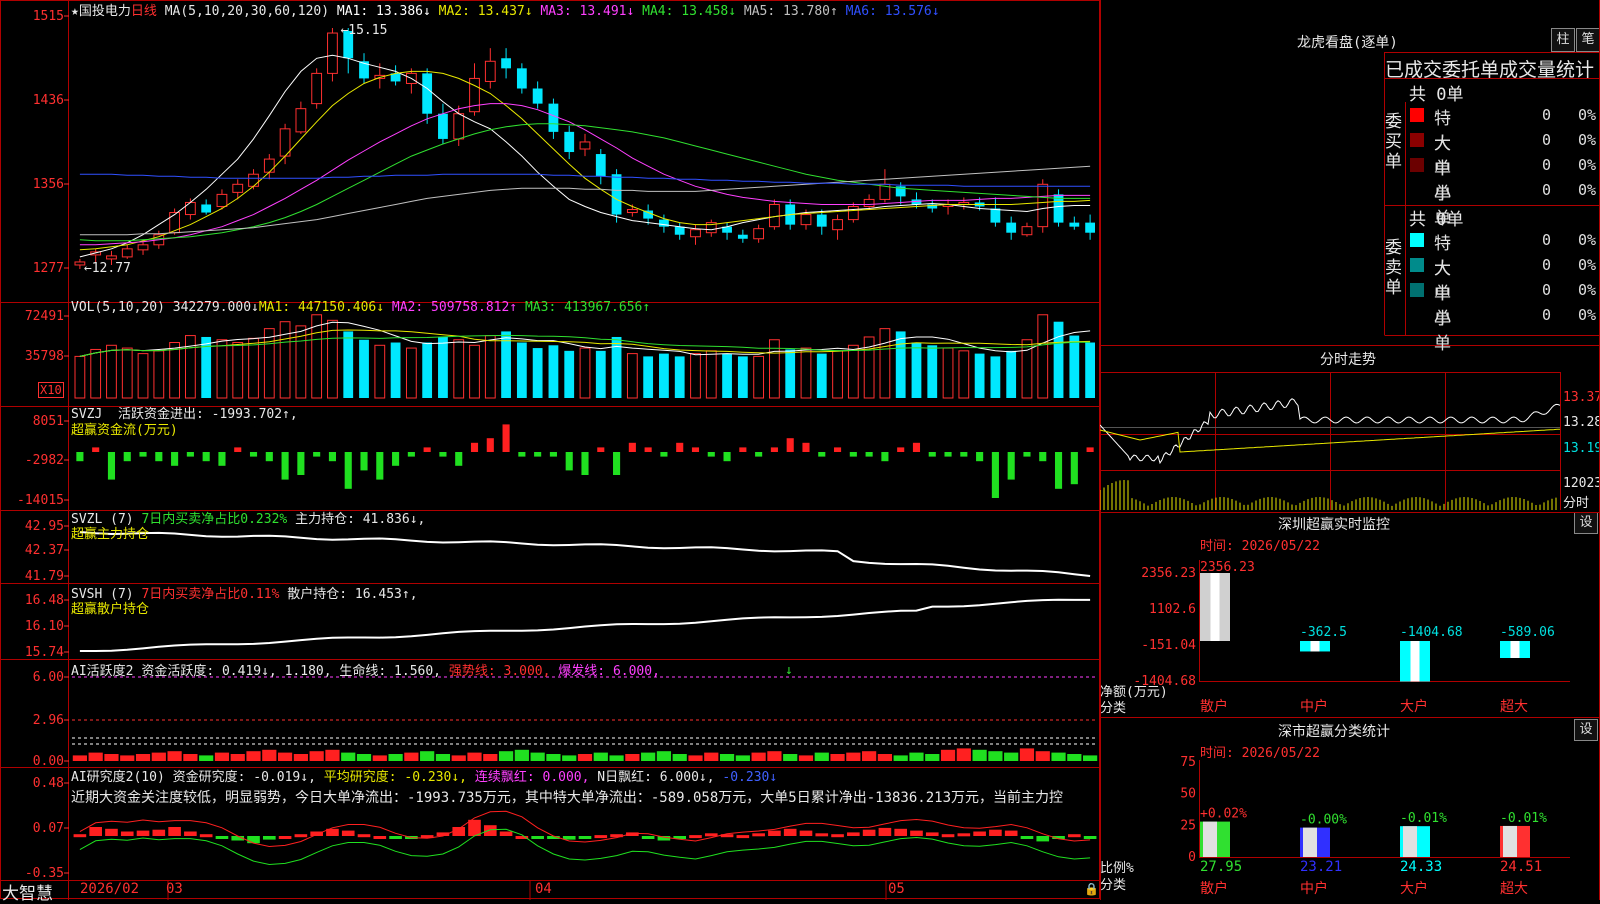 This screenshot has width=1600, height=904. Describe the element at coordinates (48, 677) in the screenshot. I see `ai1-y-tick: 6.00` at that location.